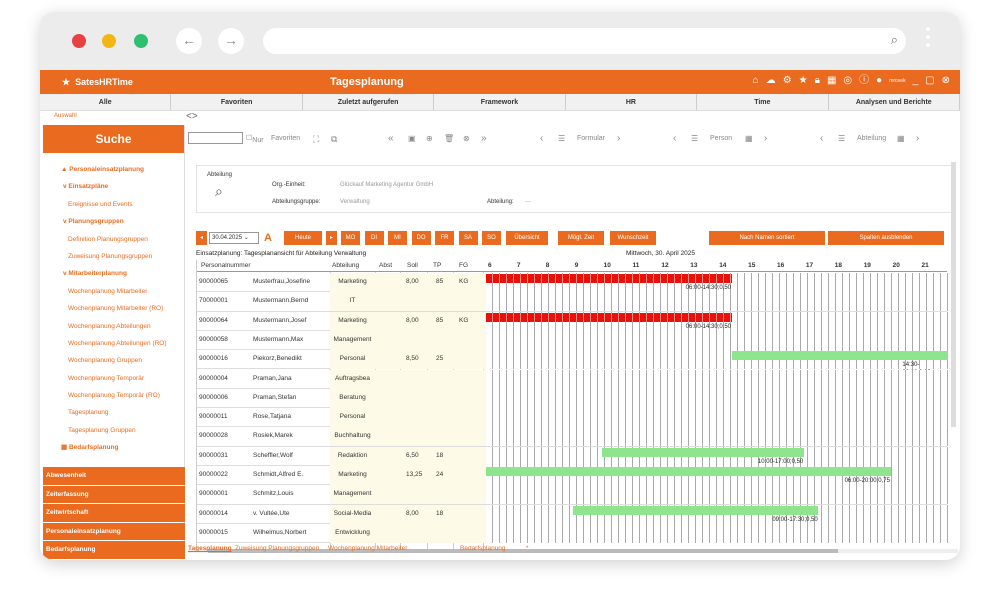 The height and width of the screenshot is (600, 1000). I want to click on weekday-button-so: SO, so click(491, 238).